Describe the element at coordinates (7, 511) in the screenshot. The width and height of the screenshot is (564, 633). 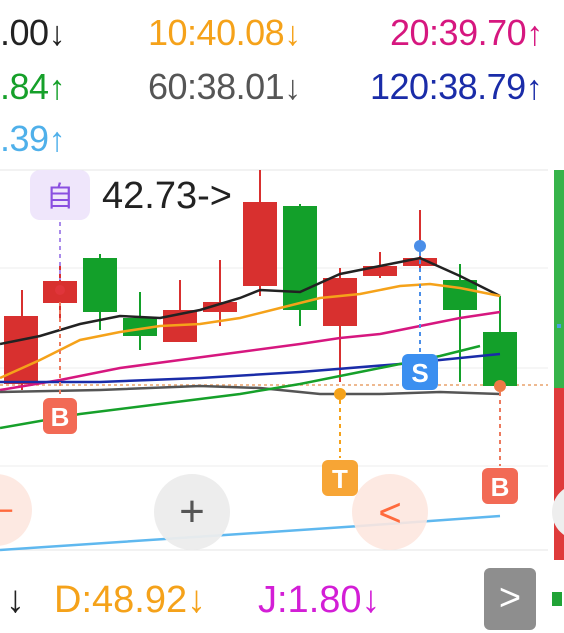
I see `prev-button-glyph: −` at that location.